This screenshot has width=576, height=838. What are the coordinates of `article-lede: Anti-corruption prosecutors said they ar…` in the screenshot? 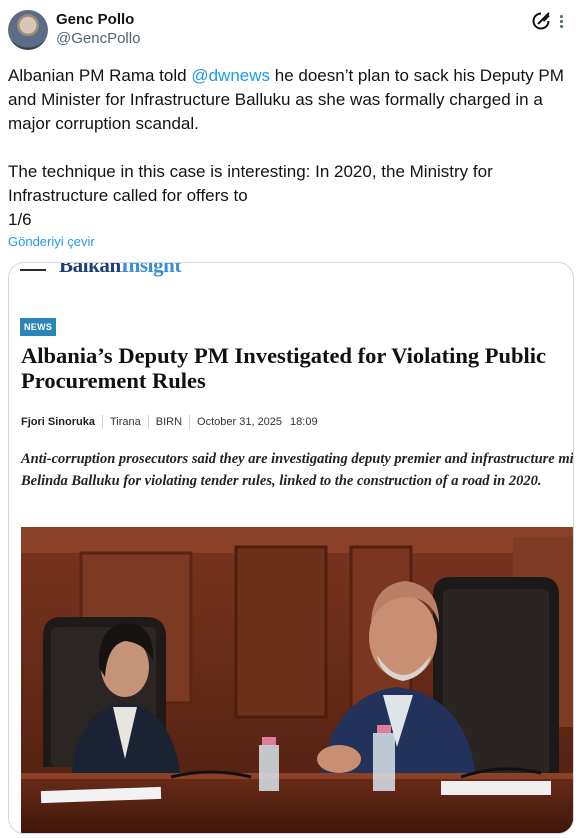 It's located at (297, 470).